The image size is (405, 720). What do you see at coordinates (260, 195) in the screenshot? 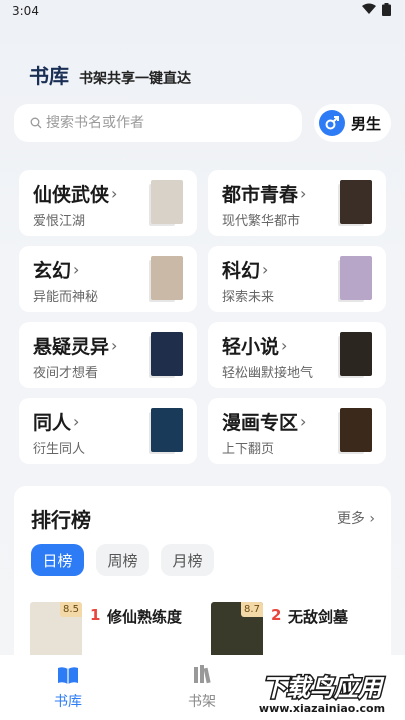
I see `category-title-label: 都市青春` at bounding box center [260, 195].